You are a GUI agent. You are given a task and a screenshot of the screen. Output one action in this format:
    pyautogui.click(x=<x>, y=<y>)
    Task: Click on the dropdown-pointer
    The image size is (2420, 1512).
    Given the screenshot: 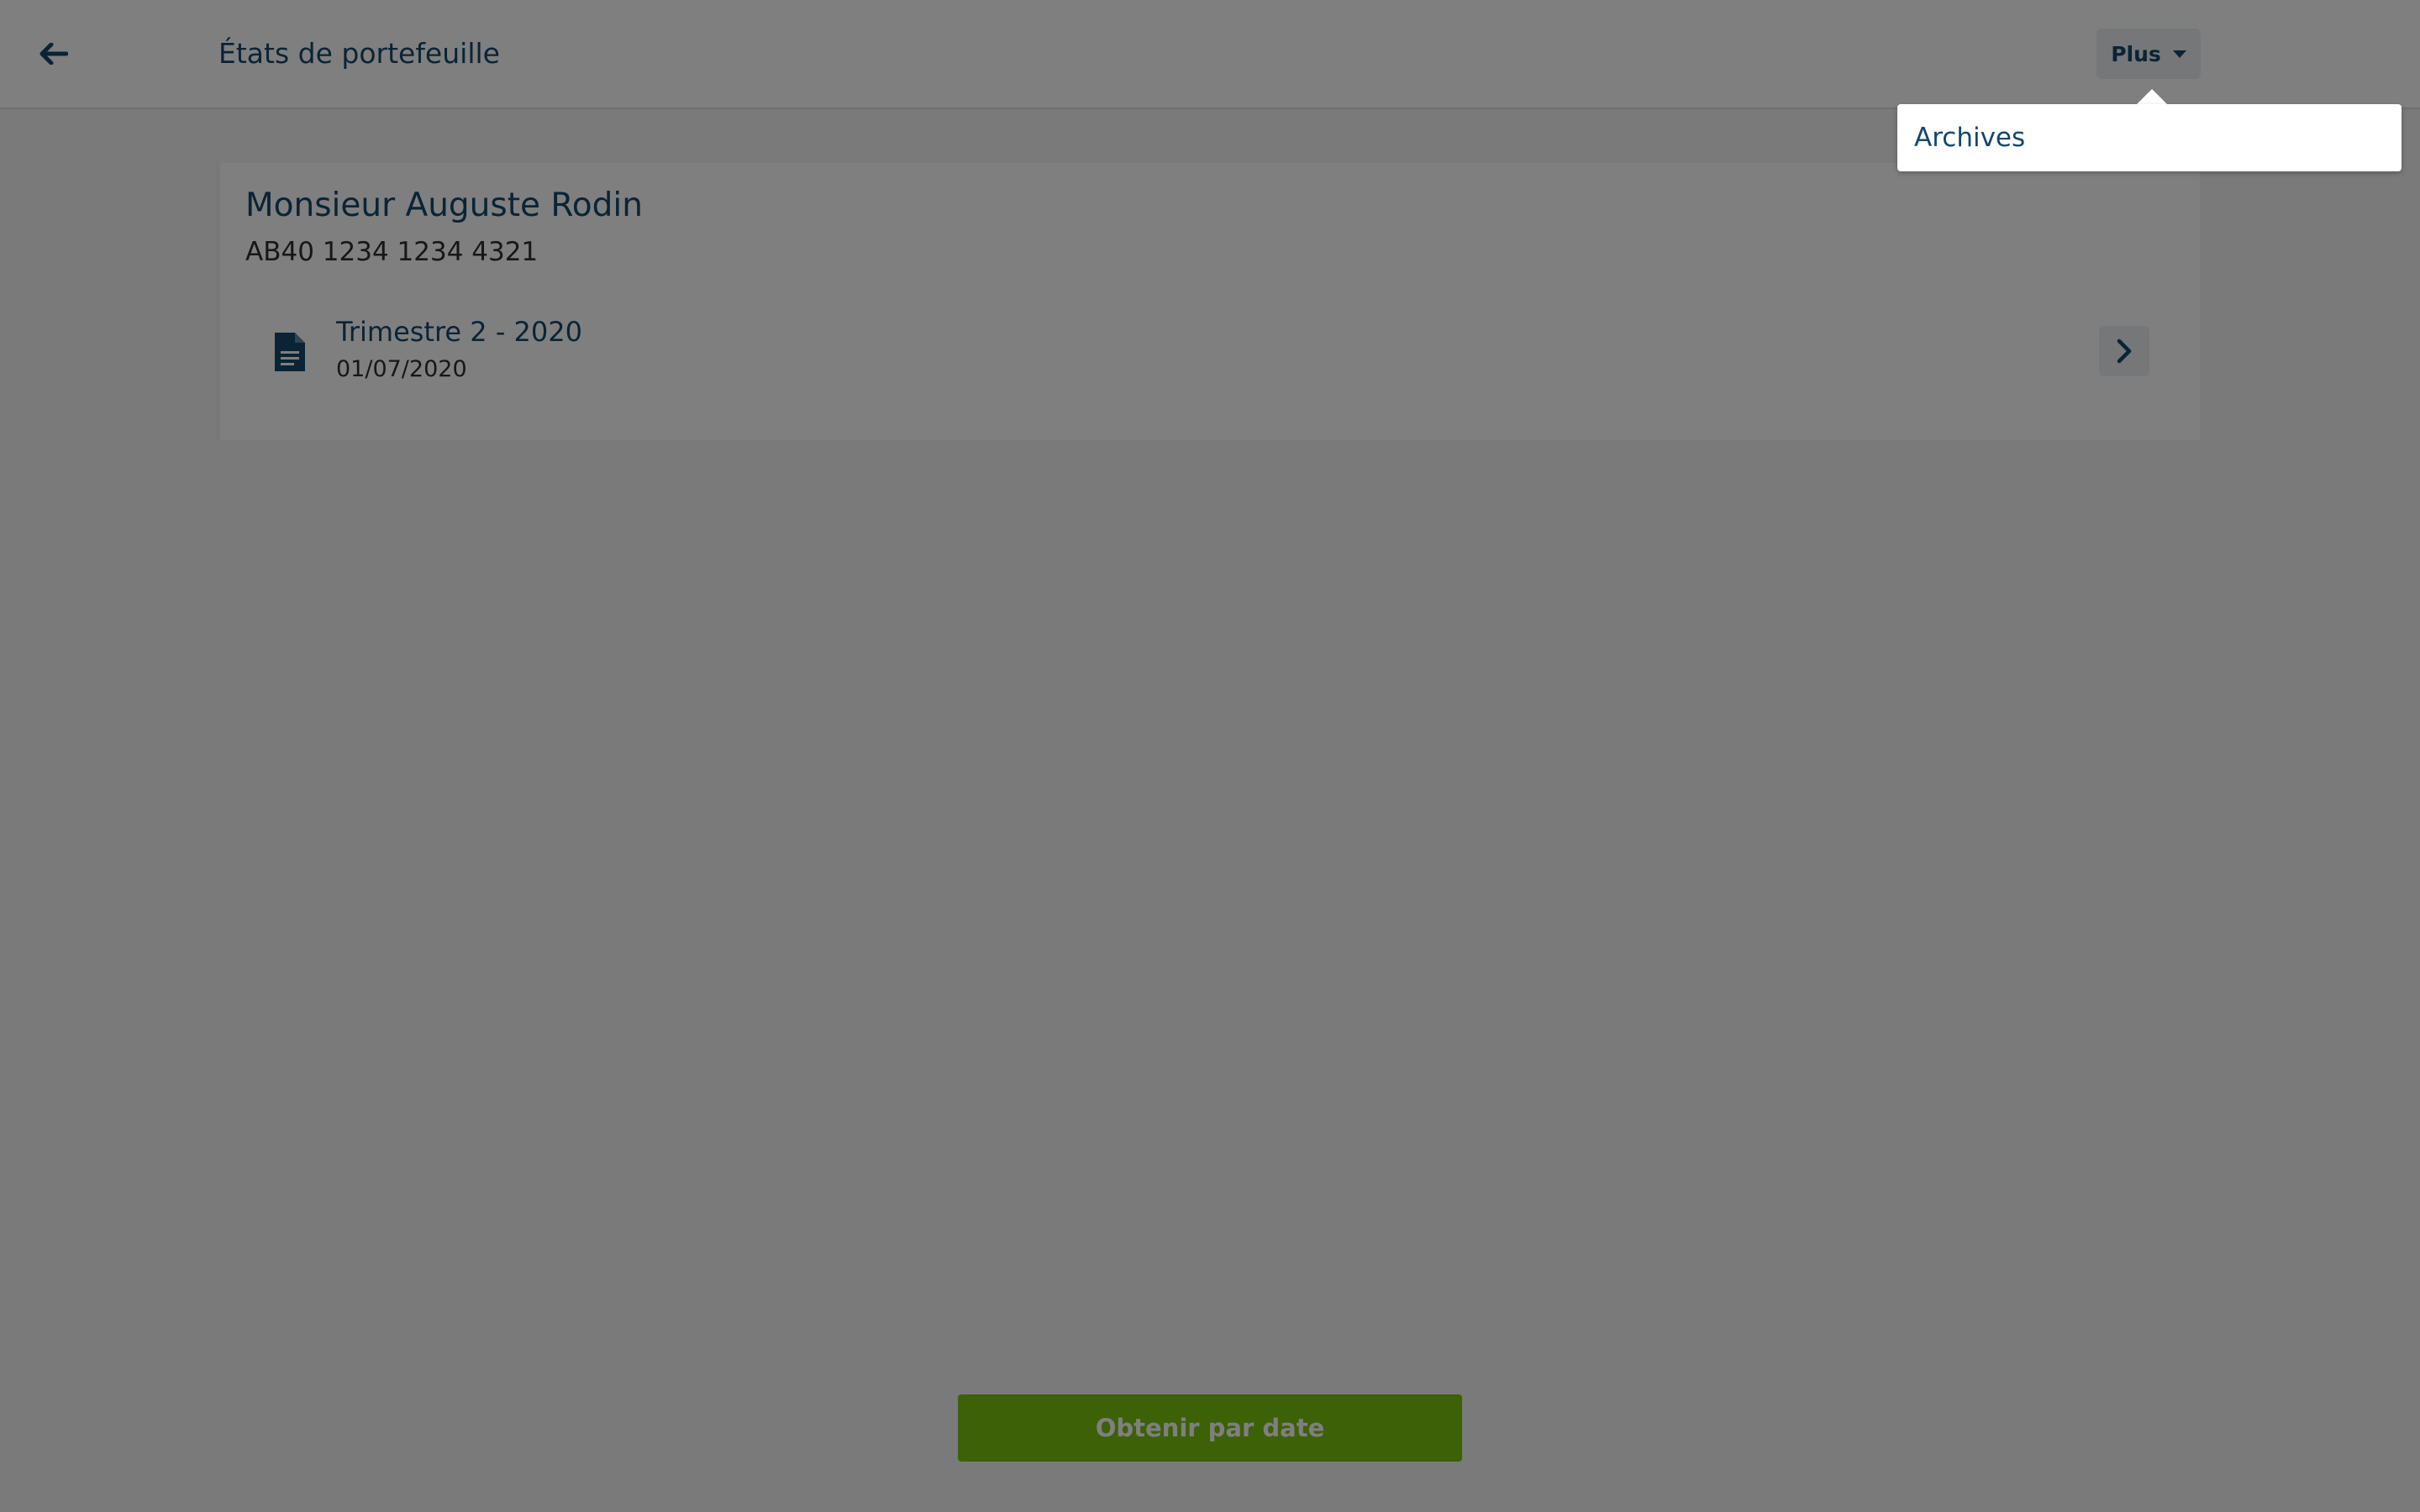 What is the action you would take?
    pyautogui.click(x=2152, y=97)
    